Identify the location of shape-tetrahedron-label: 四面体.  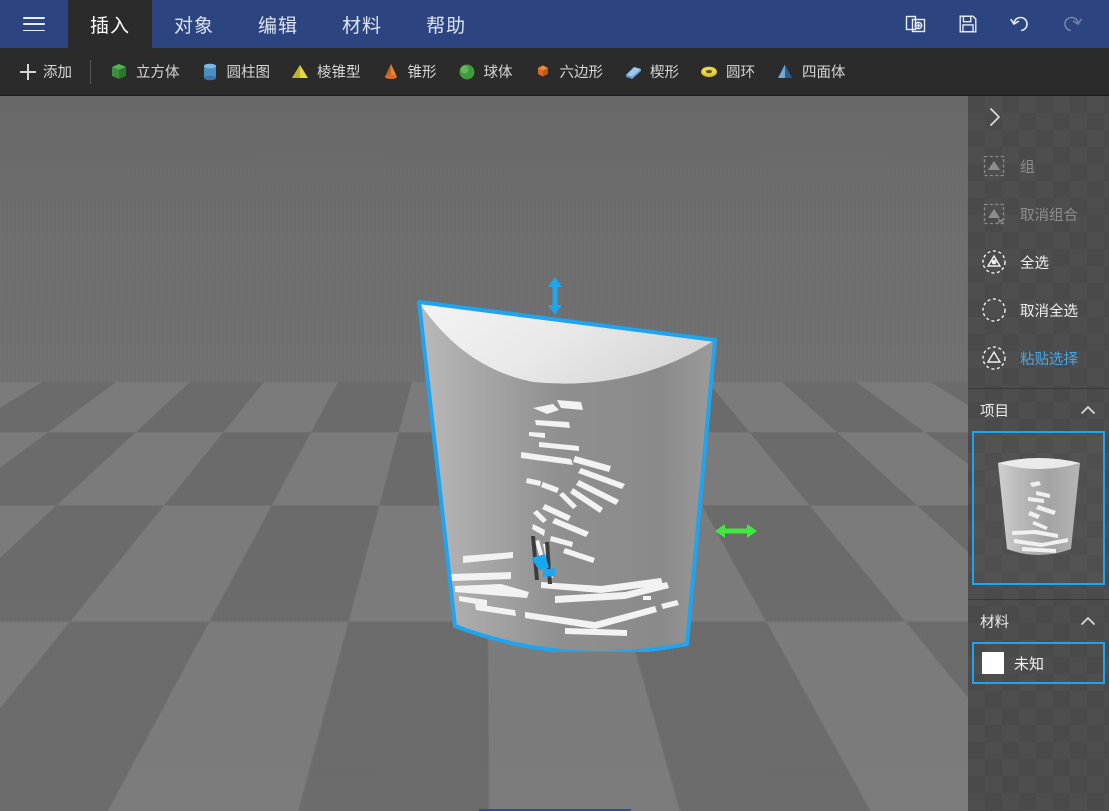
(824, 73).